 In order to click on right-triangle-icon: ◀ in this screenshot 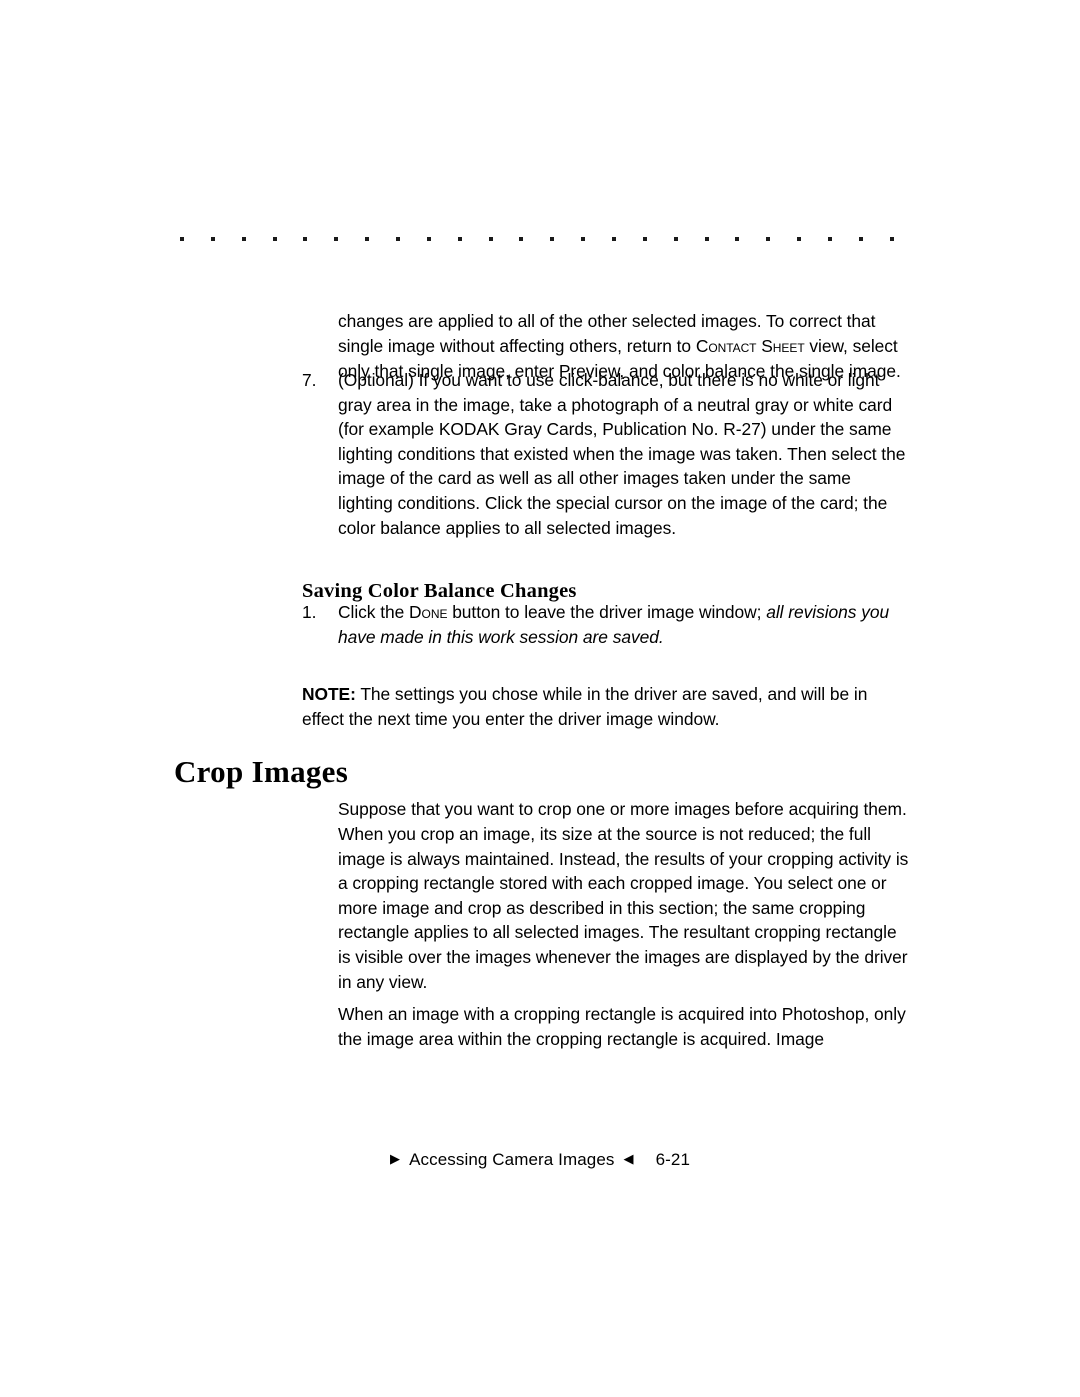, I will do `click(628, 1158)`.